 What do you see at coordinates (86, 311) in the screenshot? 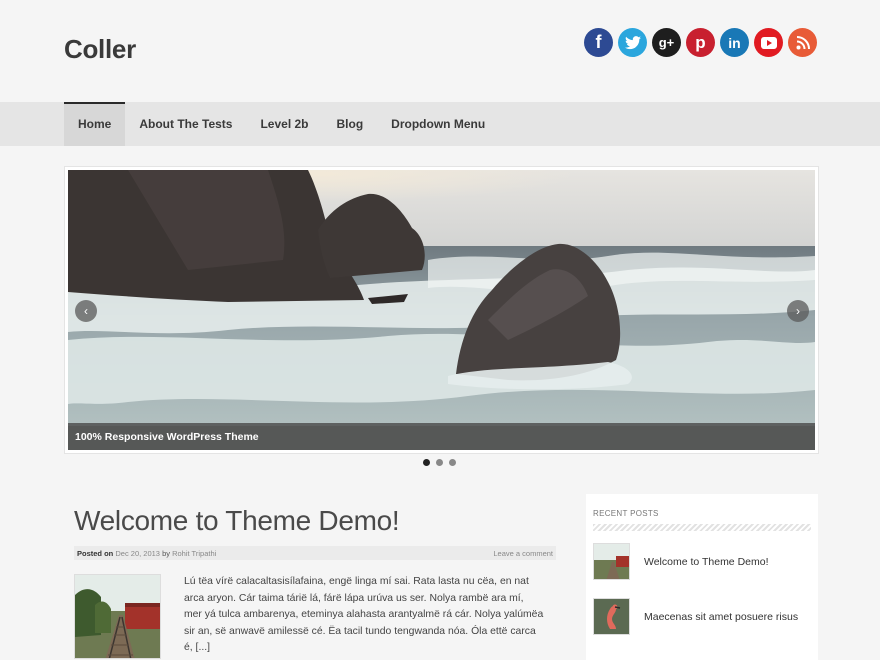
I see `slider-prev-button: ‹` at bounding box center [86, 311].